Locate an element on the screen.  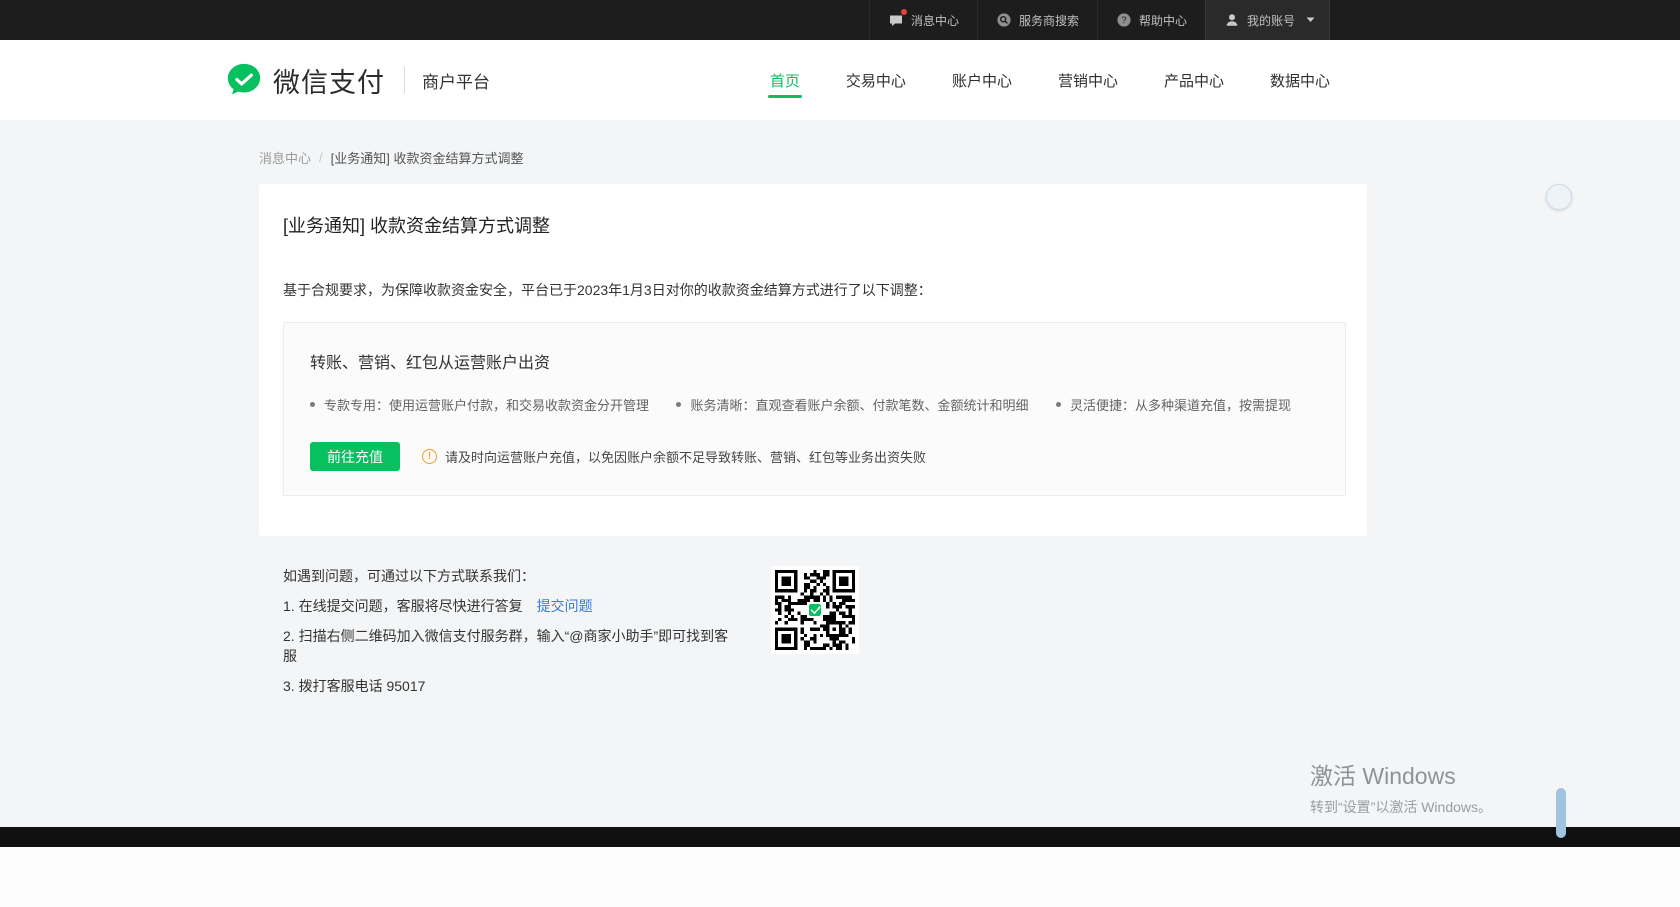
brand: 微信支付 商户平台 is located at coordinates (357, 80).